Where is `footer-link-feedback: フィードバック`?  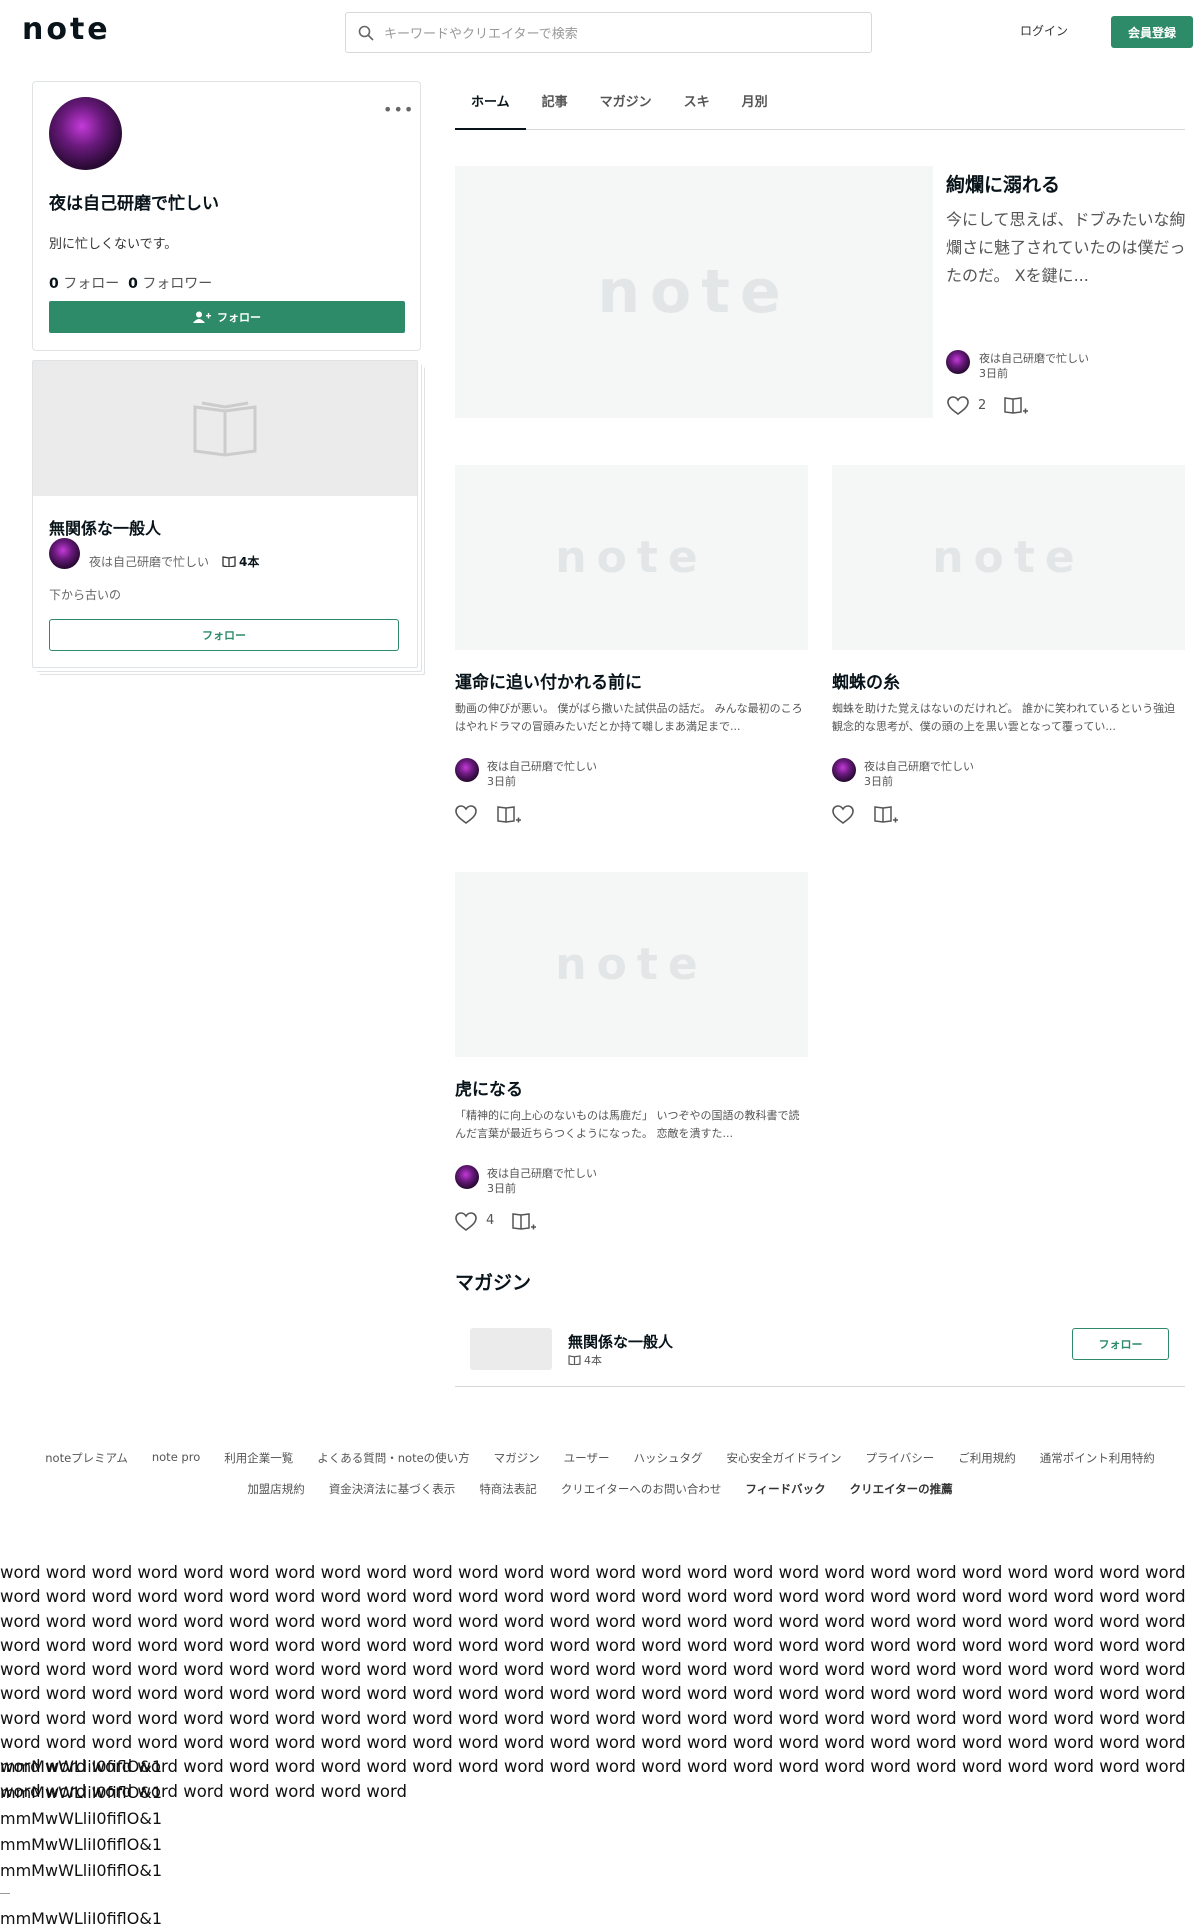
footer-link-feedback: フィードバック is located at coordinates (785, 1489).